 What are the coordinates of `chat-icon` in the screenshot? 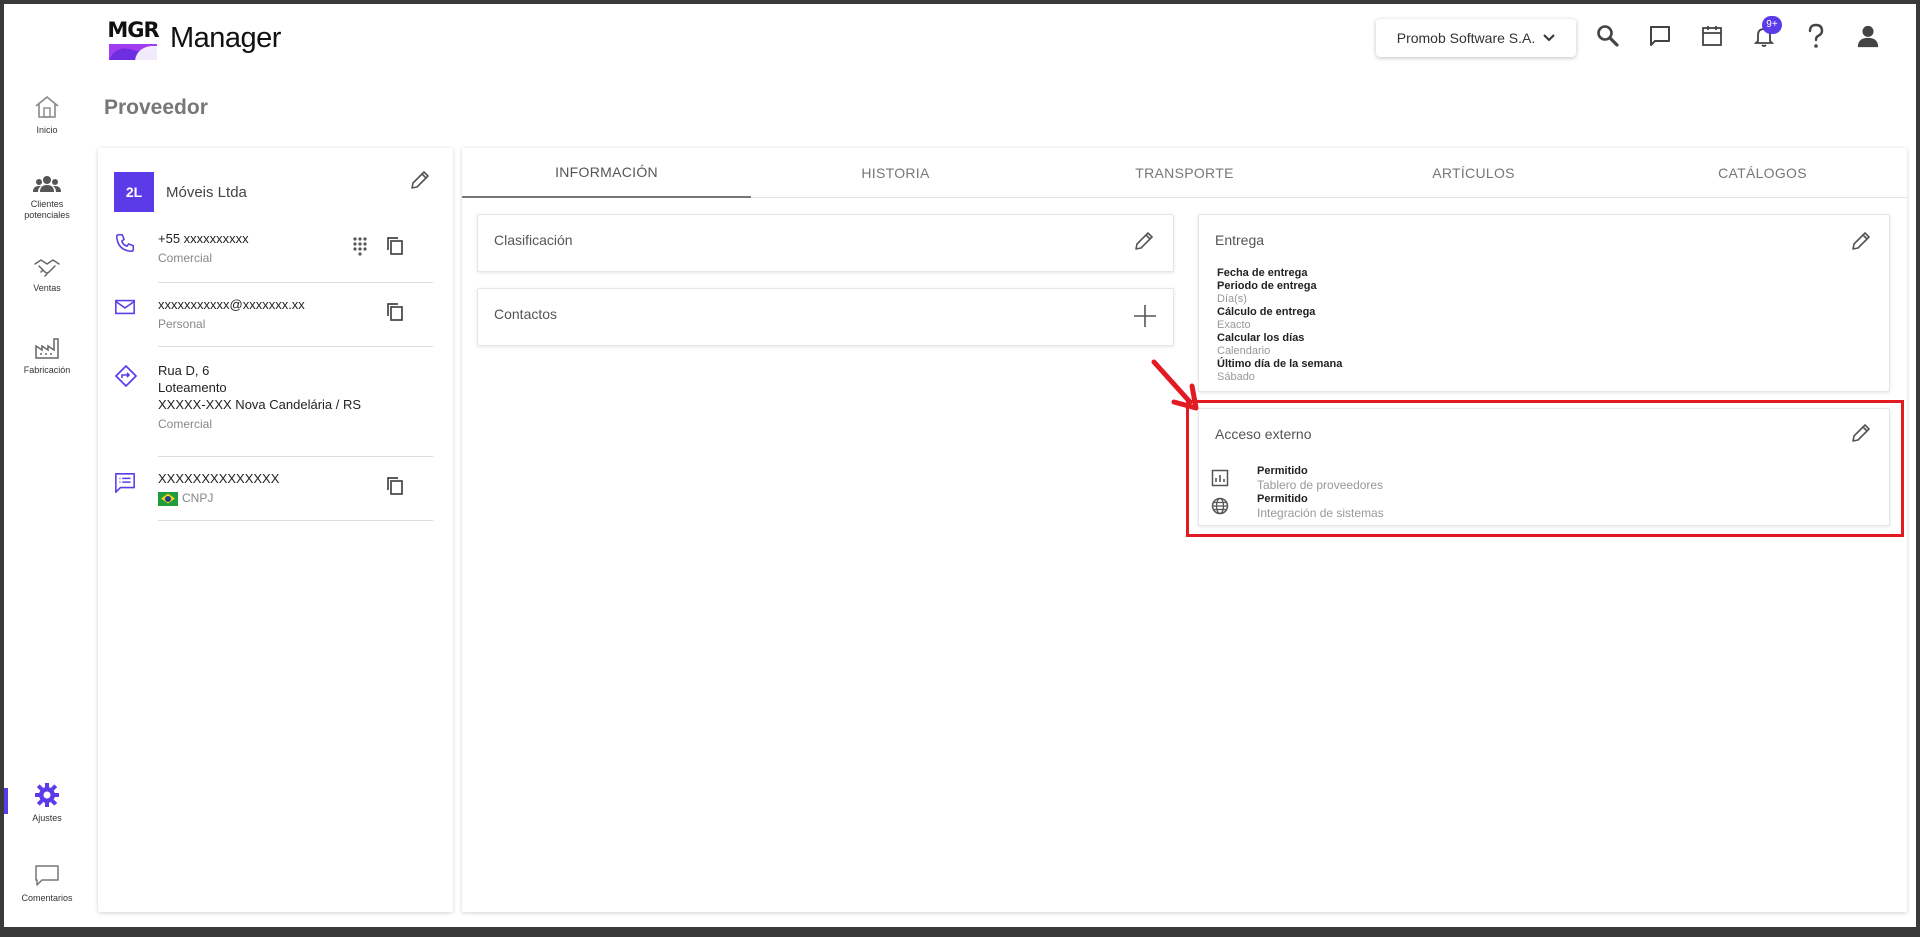 It's located at (1660, 36).